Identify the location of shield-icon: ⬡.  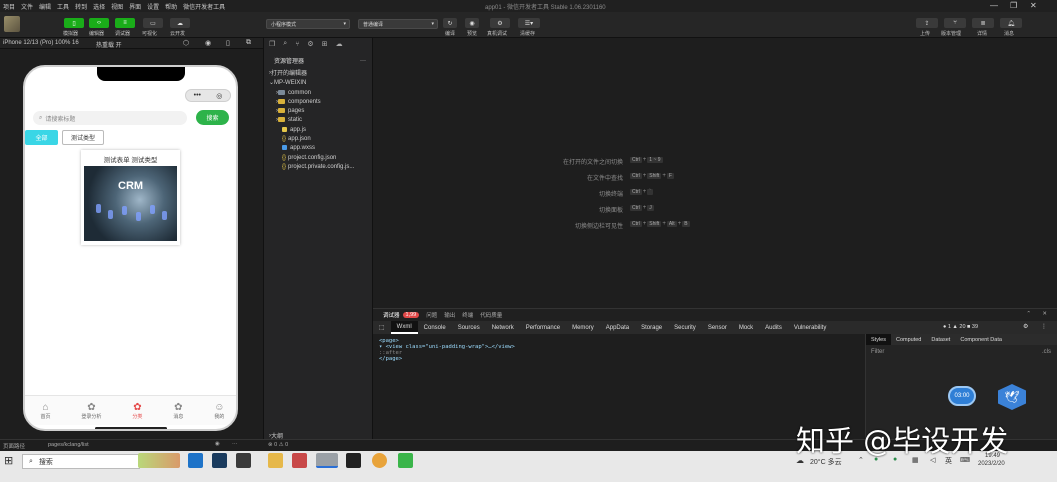
(186, 43).